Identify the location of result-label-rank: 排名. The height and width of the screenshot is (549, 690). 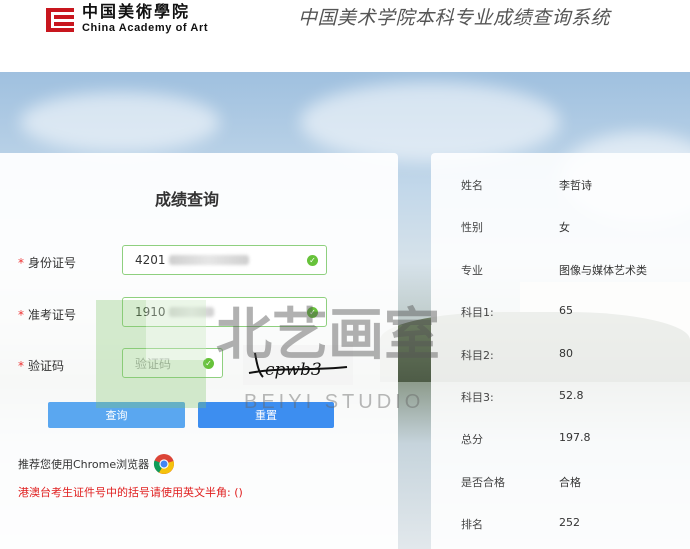
(472, 524).